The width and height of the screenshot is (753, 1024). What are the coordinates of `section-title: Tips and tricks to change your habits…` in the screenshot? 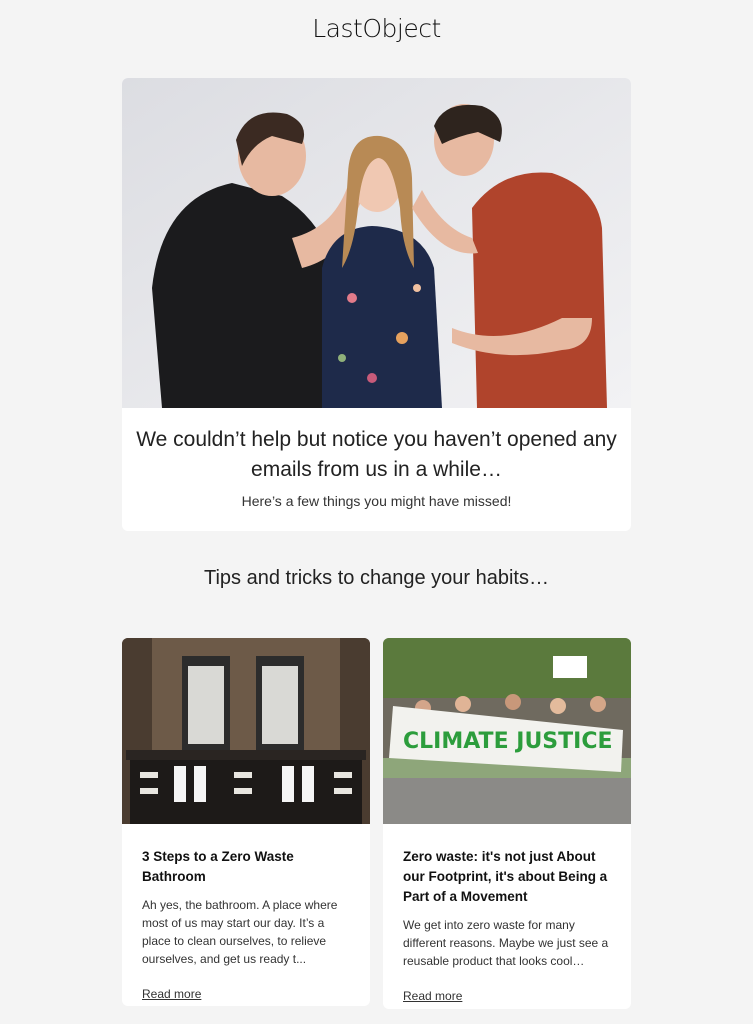 It's located at (376, 578).